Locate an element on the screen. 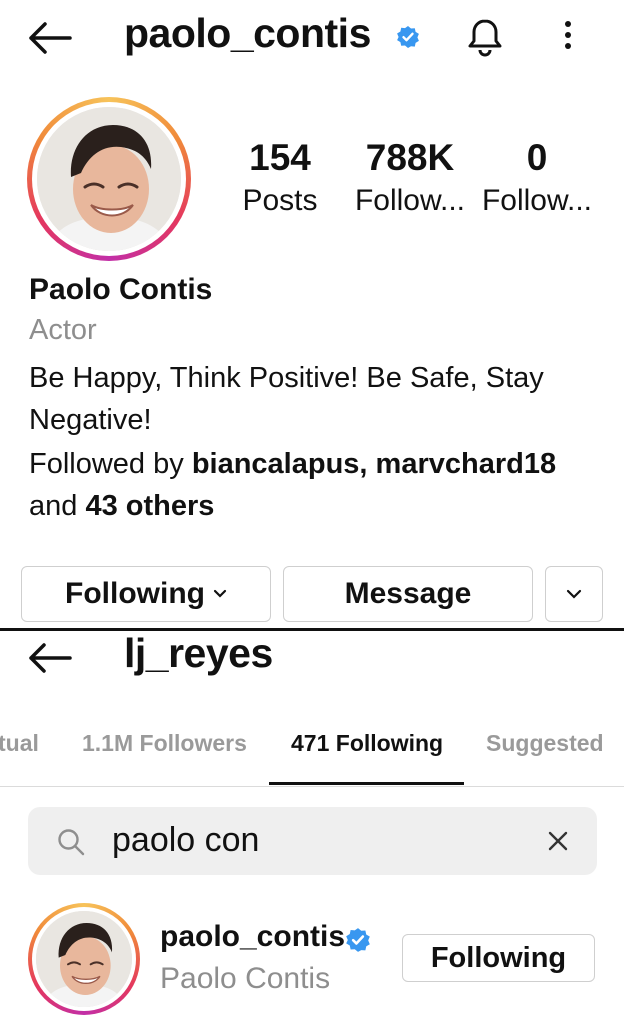  list-owner-handle: lj_reyes is located at coordinates (198, 653).